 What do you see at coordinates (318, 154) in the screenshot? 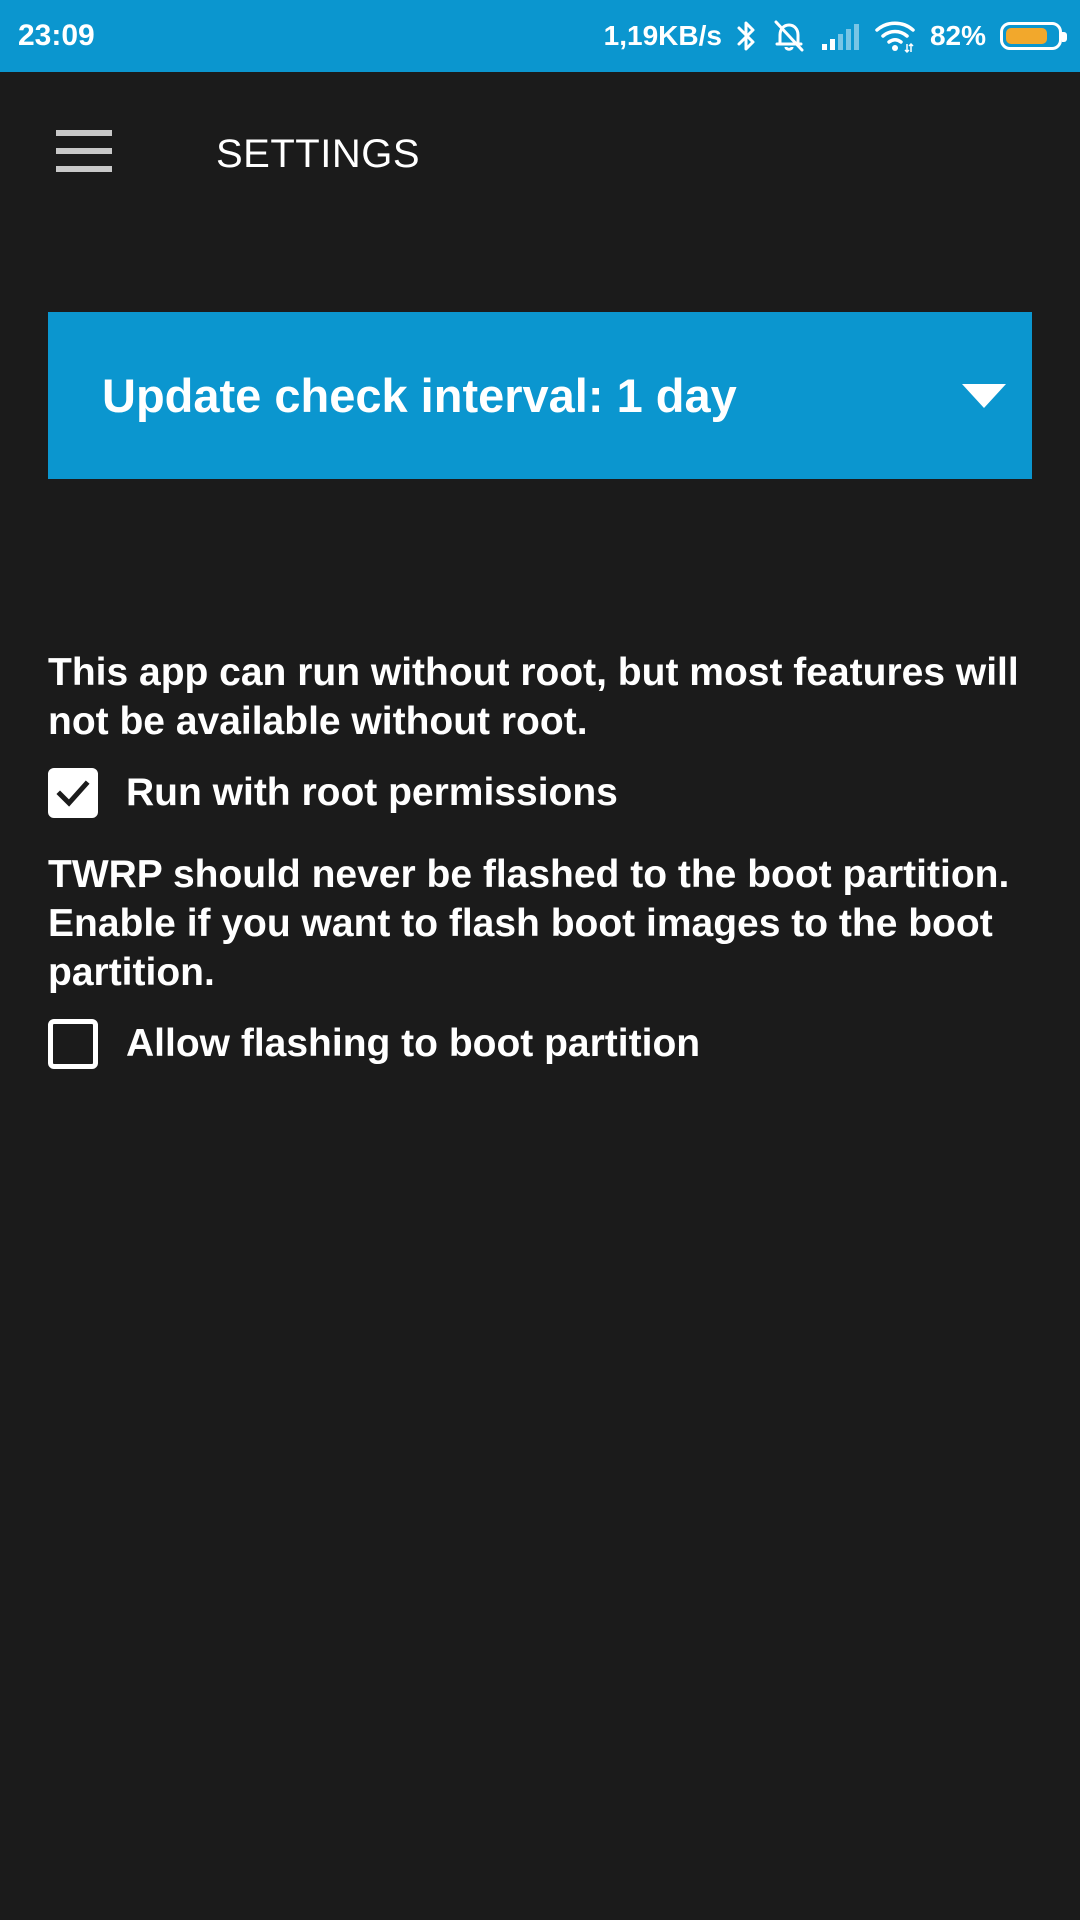
I see `page-title: SETTINGS` at bounding box center [318, 154].